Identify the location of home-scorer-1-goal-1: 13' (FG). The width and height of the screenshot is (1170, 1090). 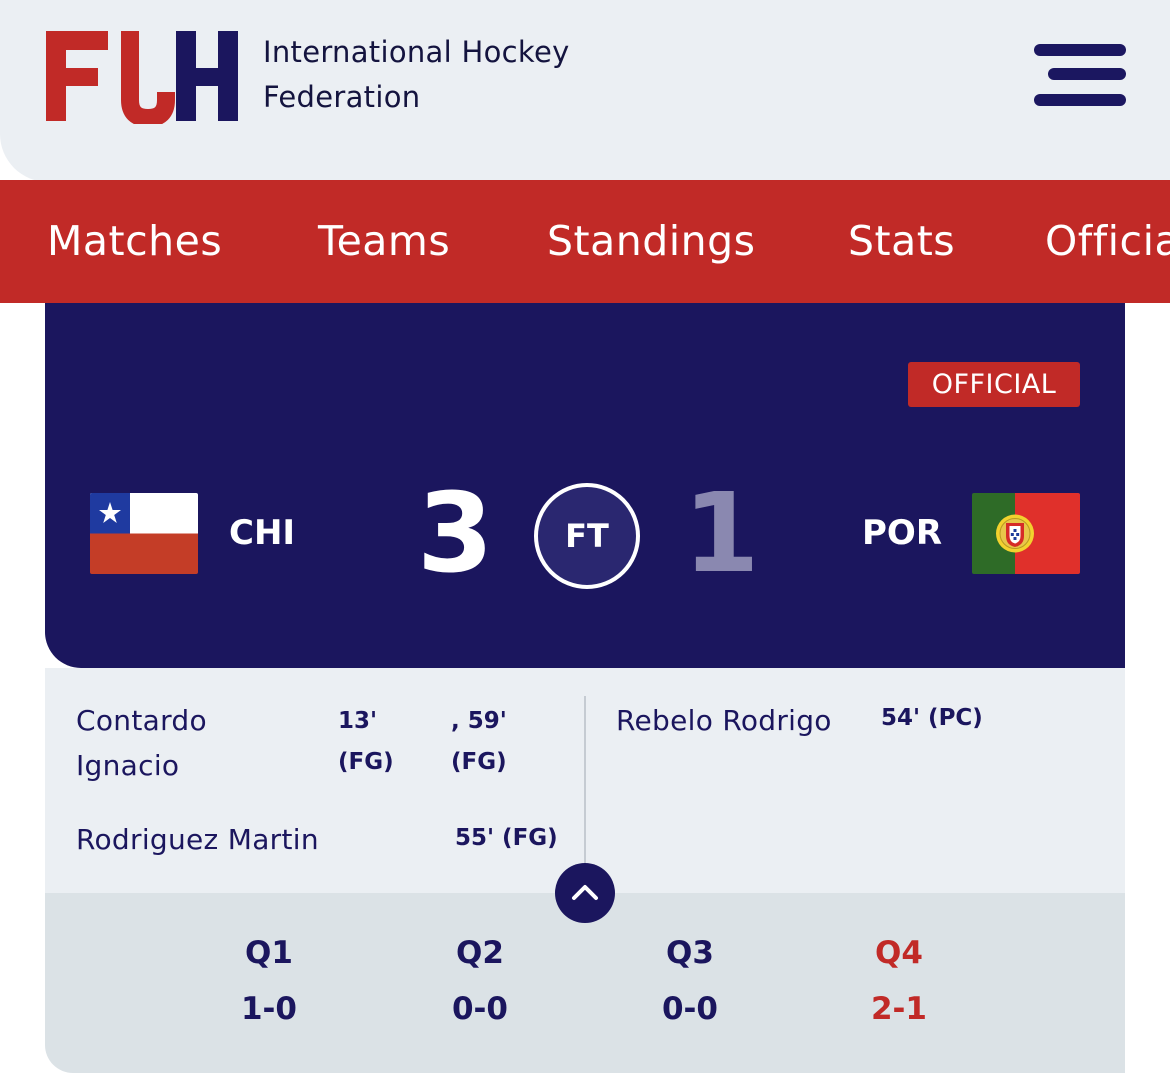
(366, 742).